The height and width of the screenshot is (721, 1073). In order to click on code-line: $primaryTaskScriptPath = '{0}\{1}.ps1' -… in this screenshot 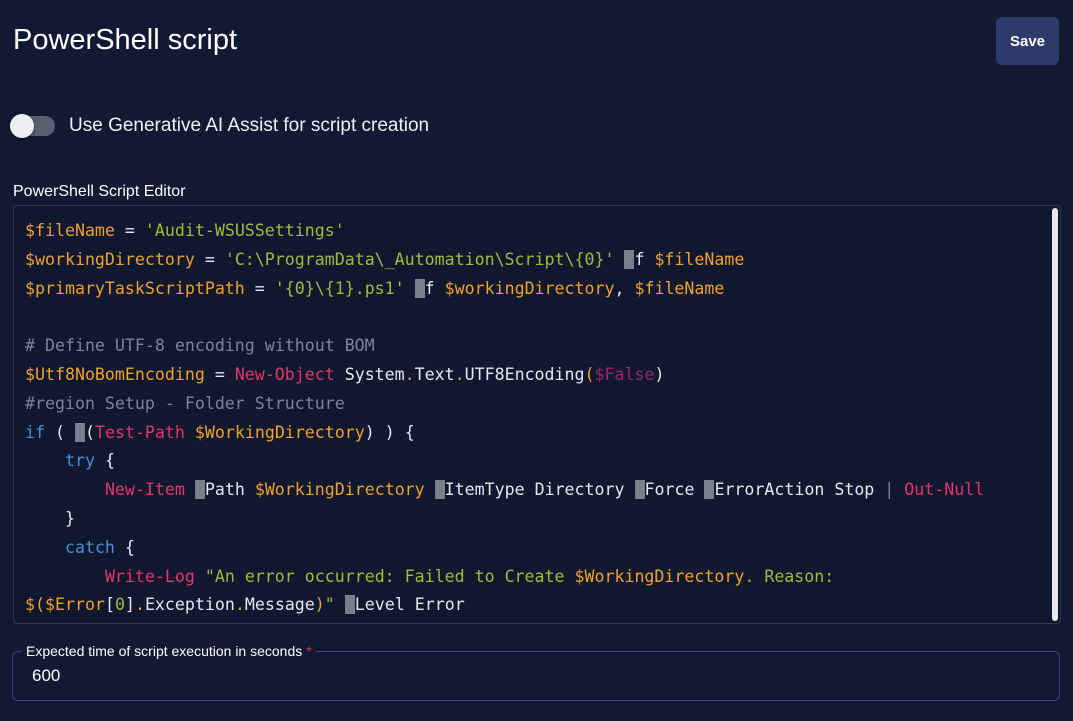, I will do `click(535, 289)`.